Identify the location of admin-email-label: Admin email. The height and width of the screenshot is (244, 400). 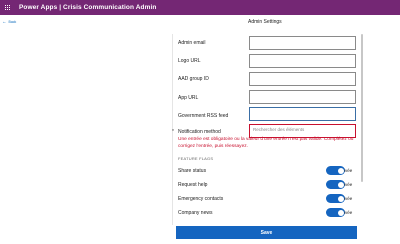
(192, 43).